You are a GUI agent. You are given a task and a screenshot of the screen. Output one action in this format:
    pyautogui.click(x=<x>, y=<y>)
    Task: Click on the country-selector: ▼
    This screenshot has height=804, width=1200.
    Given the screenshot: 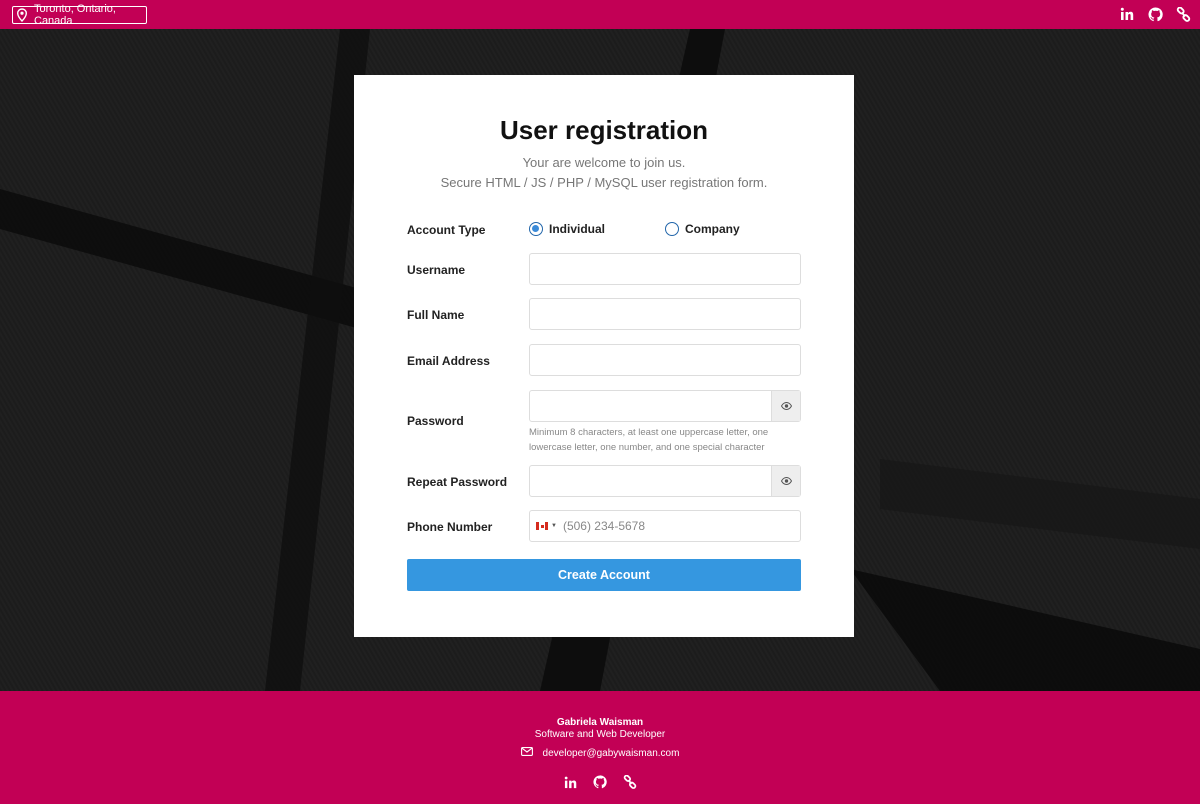 What is the action you would take?
    pyautogui.click(x=546, y=526)
    